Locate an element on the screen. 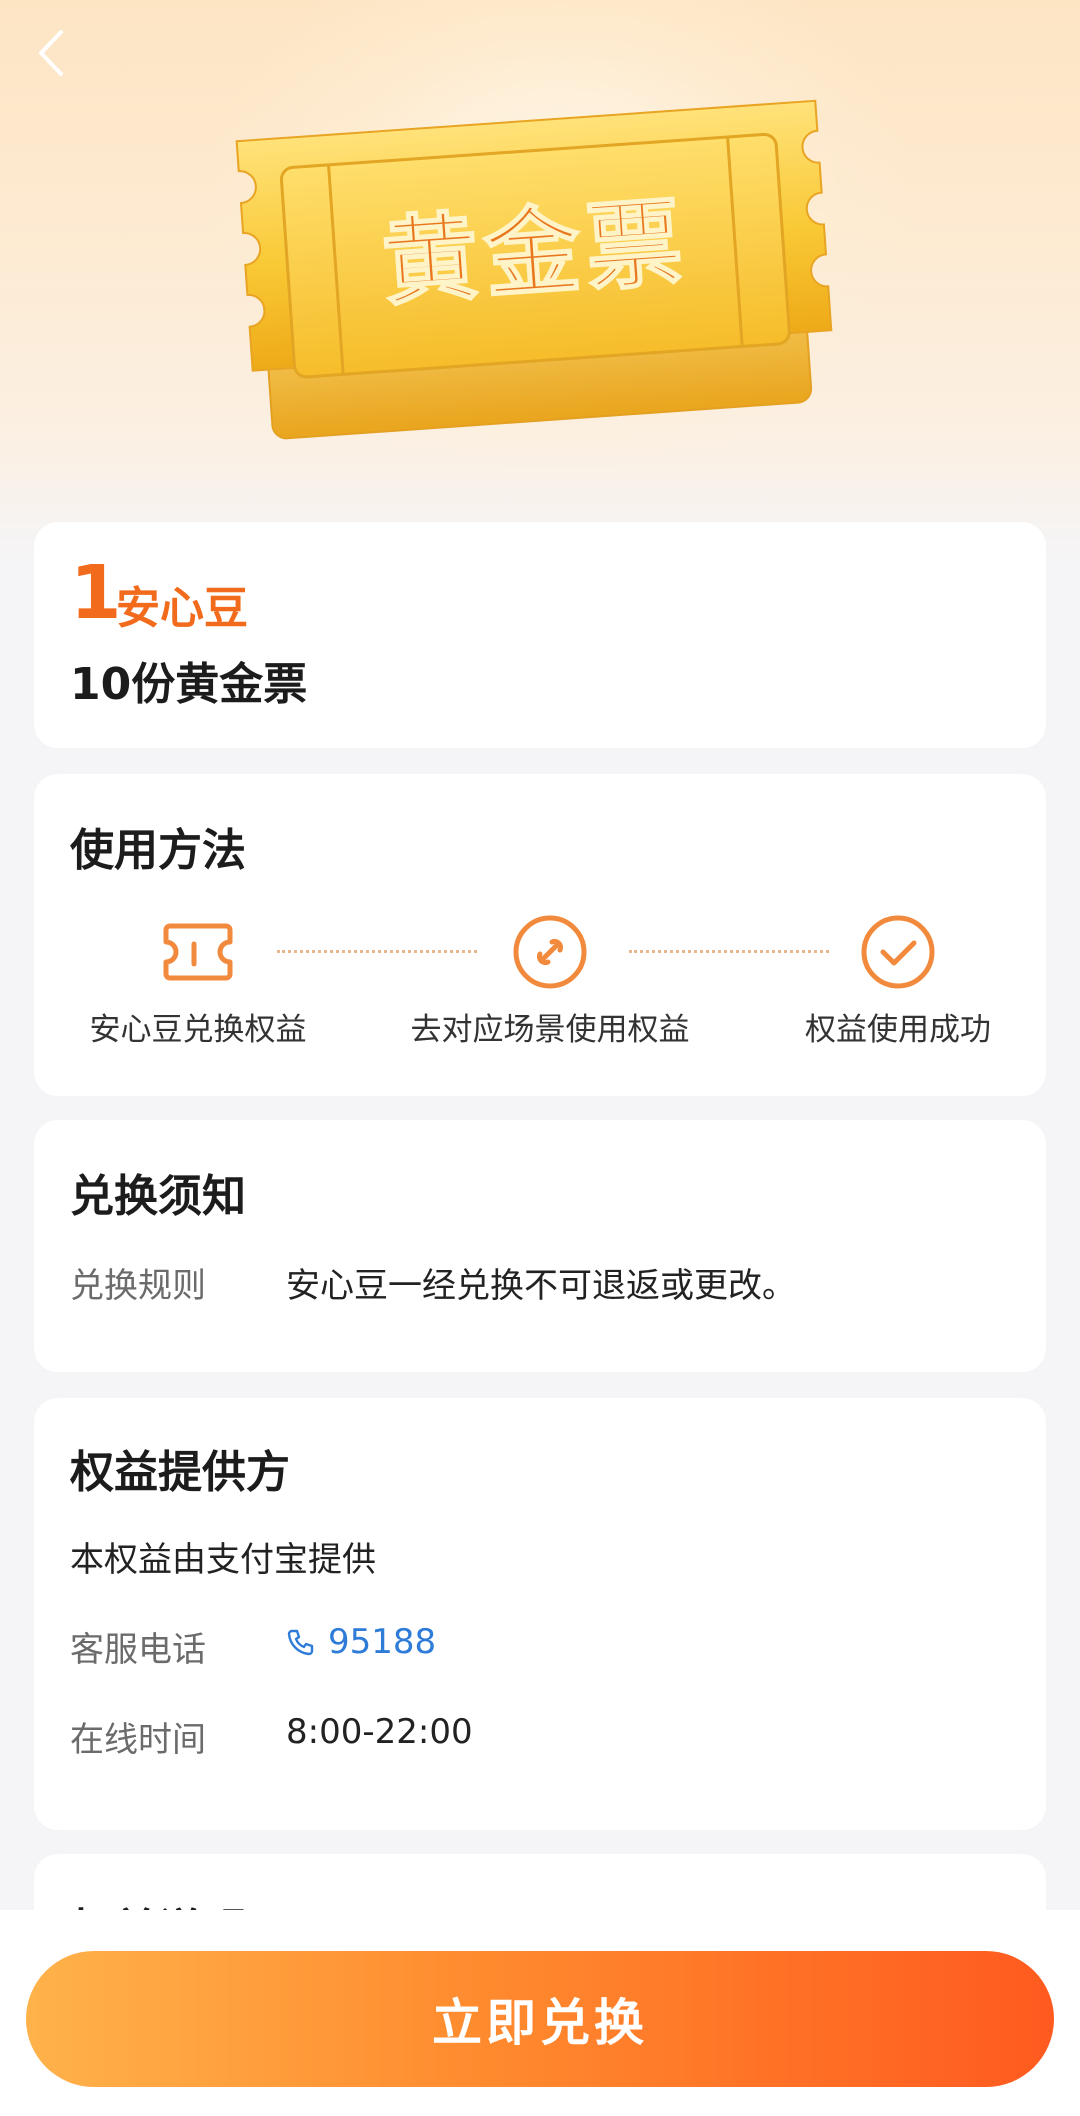  link-icon is located at coordinates (550, 952).